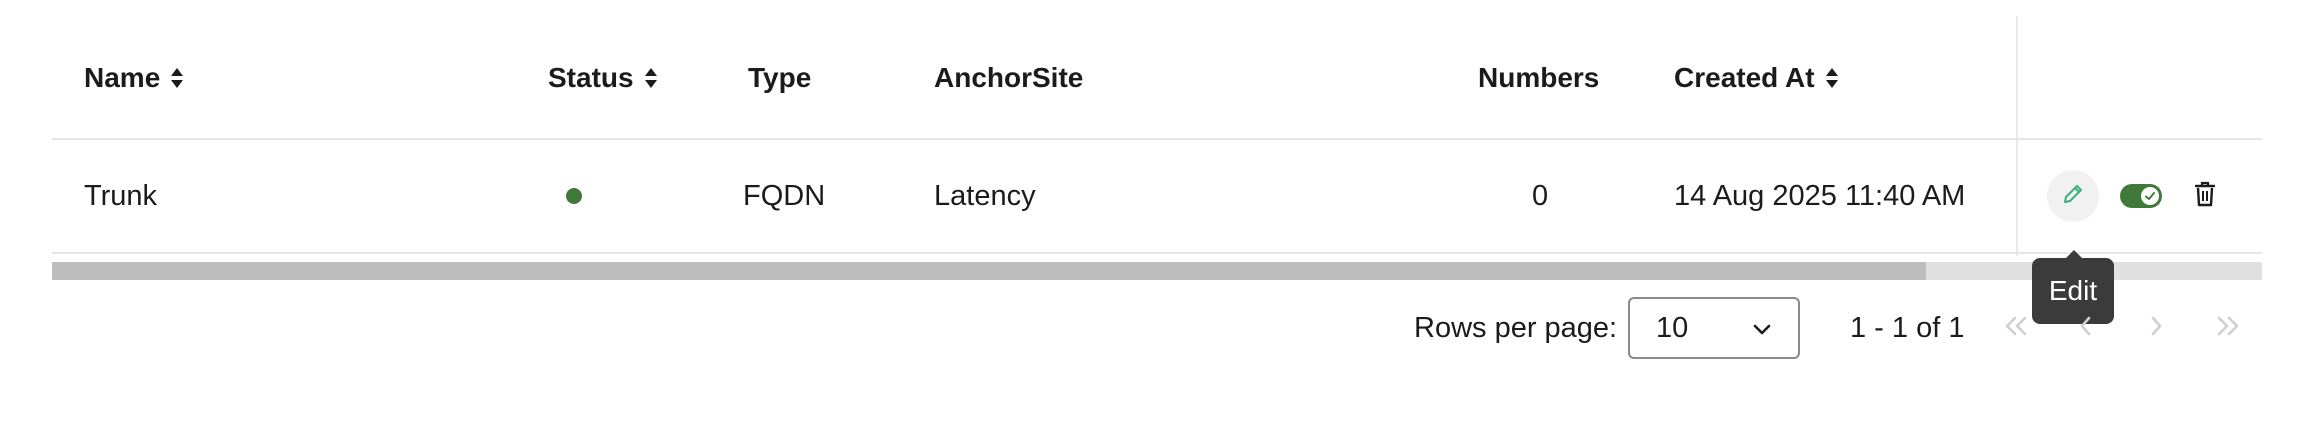 The width and height of the screenshot is (2306, 426). What do you see at coordinates (2150, 196) in the screenshot?
I see `toggle-on-icon` at bounding box center [2150, 196].